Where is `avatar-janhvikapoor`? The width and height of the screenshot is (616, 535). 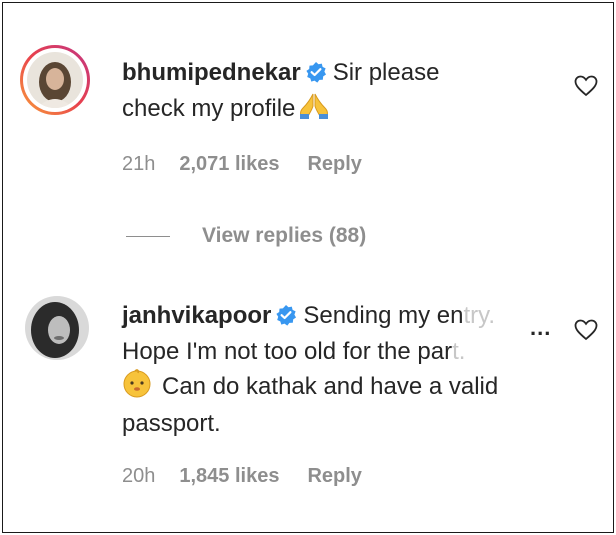
avatar-janhvikapoor is located at coordinates (57, 328).